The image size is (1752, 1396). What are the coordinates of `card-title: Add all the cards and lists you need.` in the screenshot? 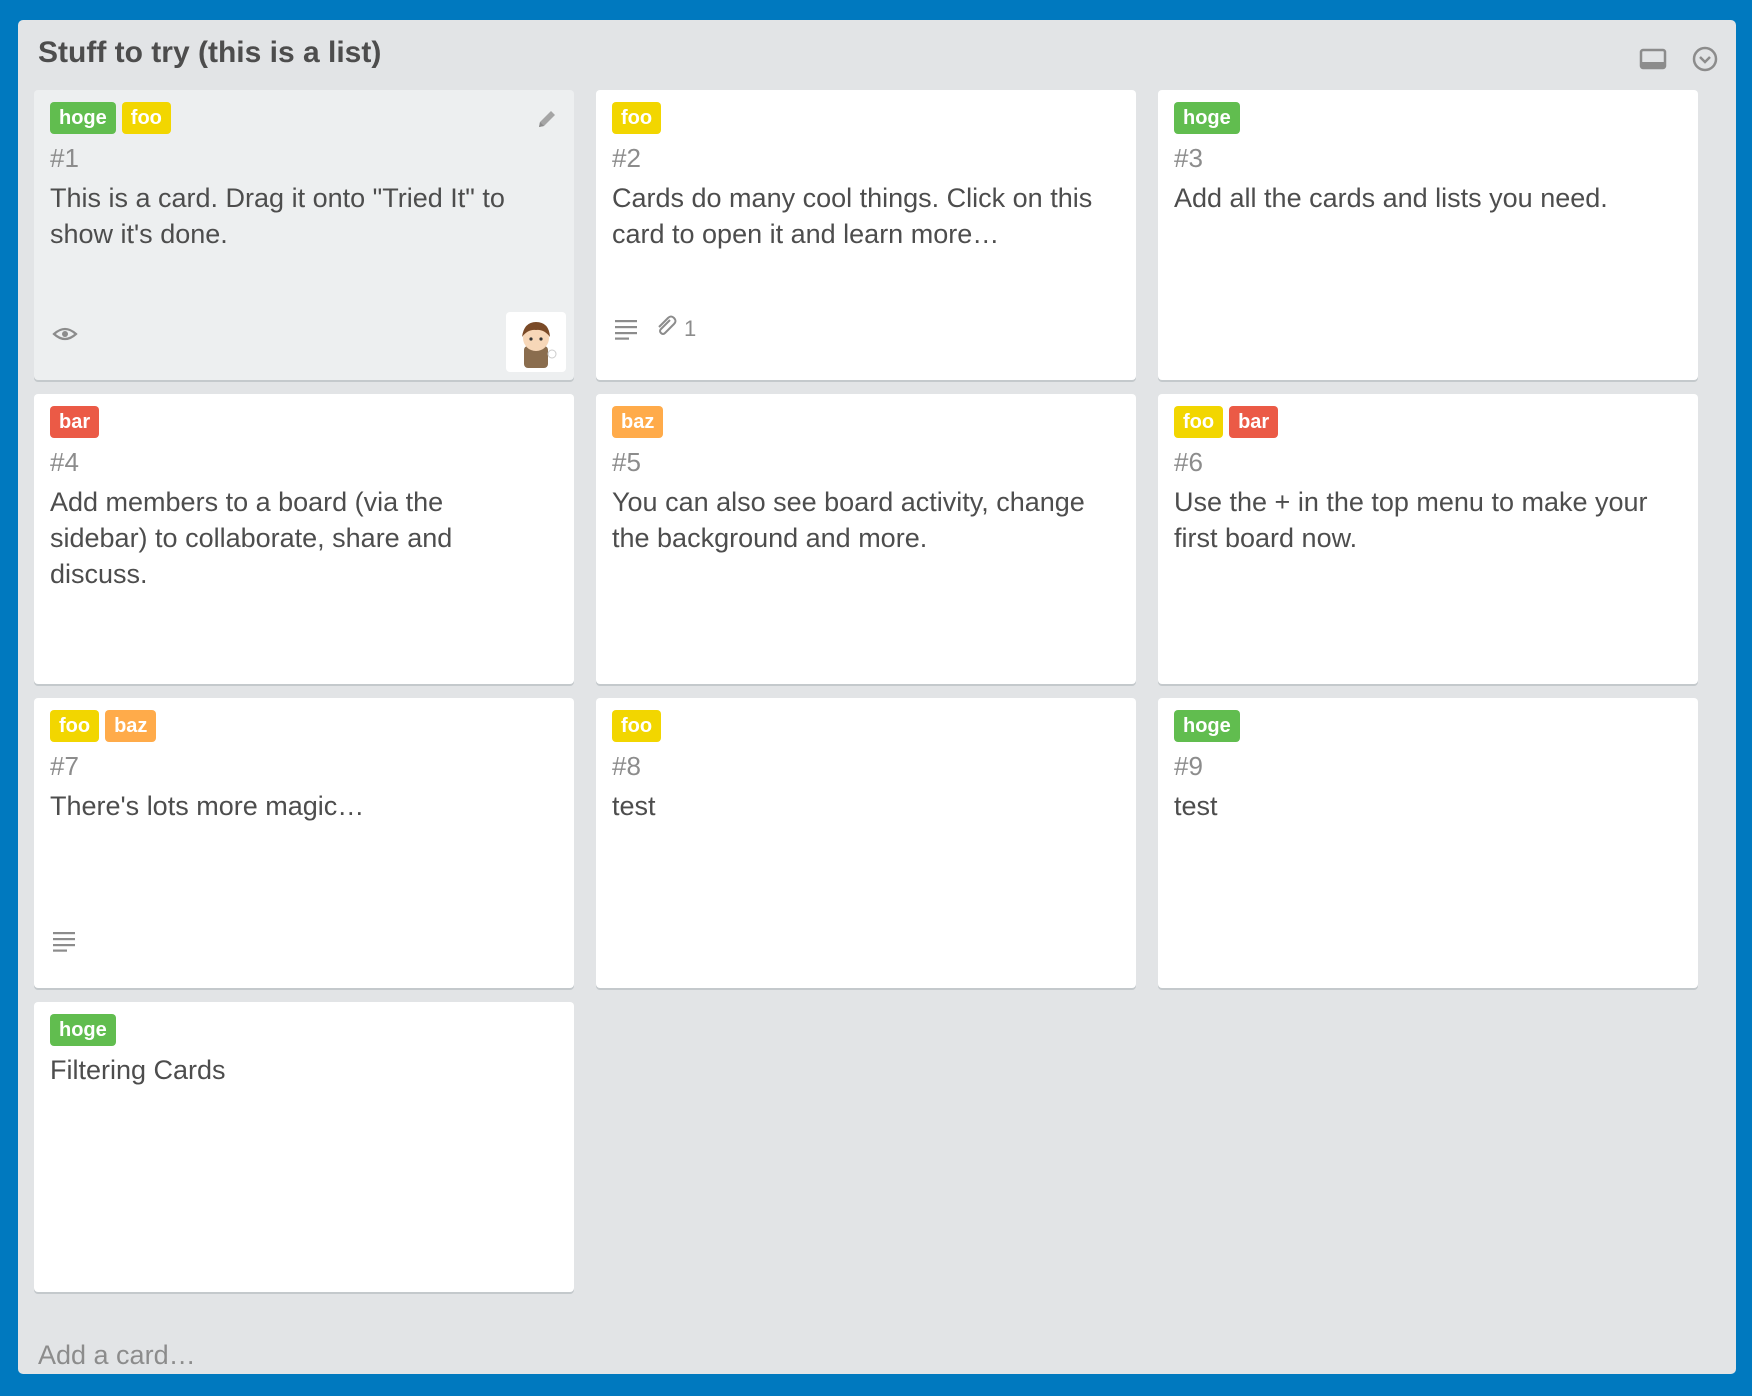 It's located at (1391, 198).